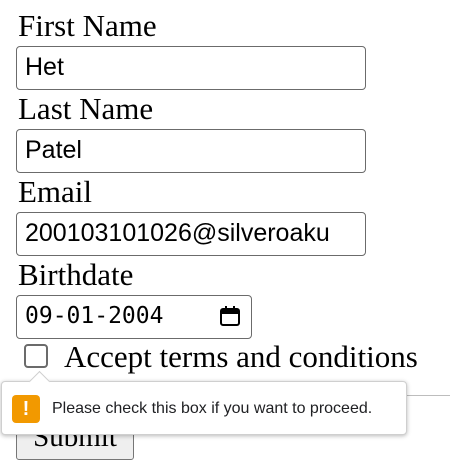  Describe the element at coordinates (36, 356) in the screenshot. I see `terms-checkbox` at that location.